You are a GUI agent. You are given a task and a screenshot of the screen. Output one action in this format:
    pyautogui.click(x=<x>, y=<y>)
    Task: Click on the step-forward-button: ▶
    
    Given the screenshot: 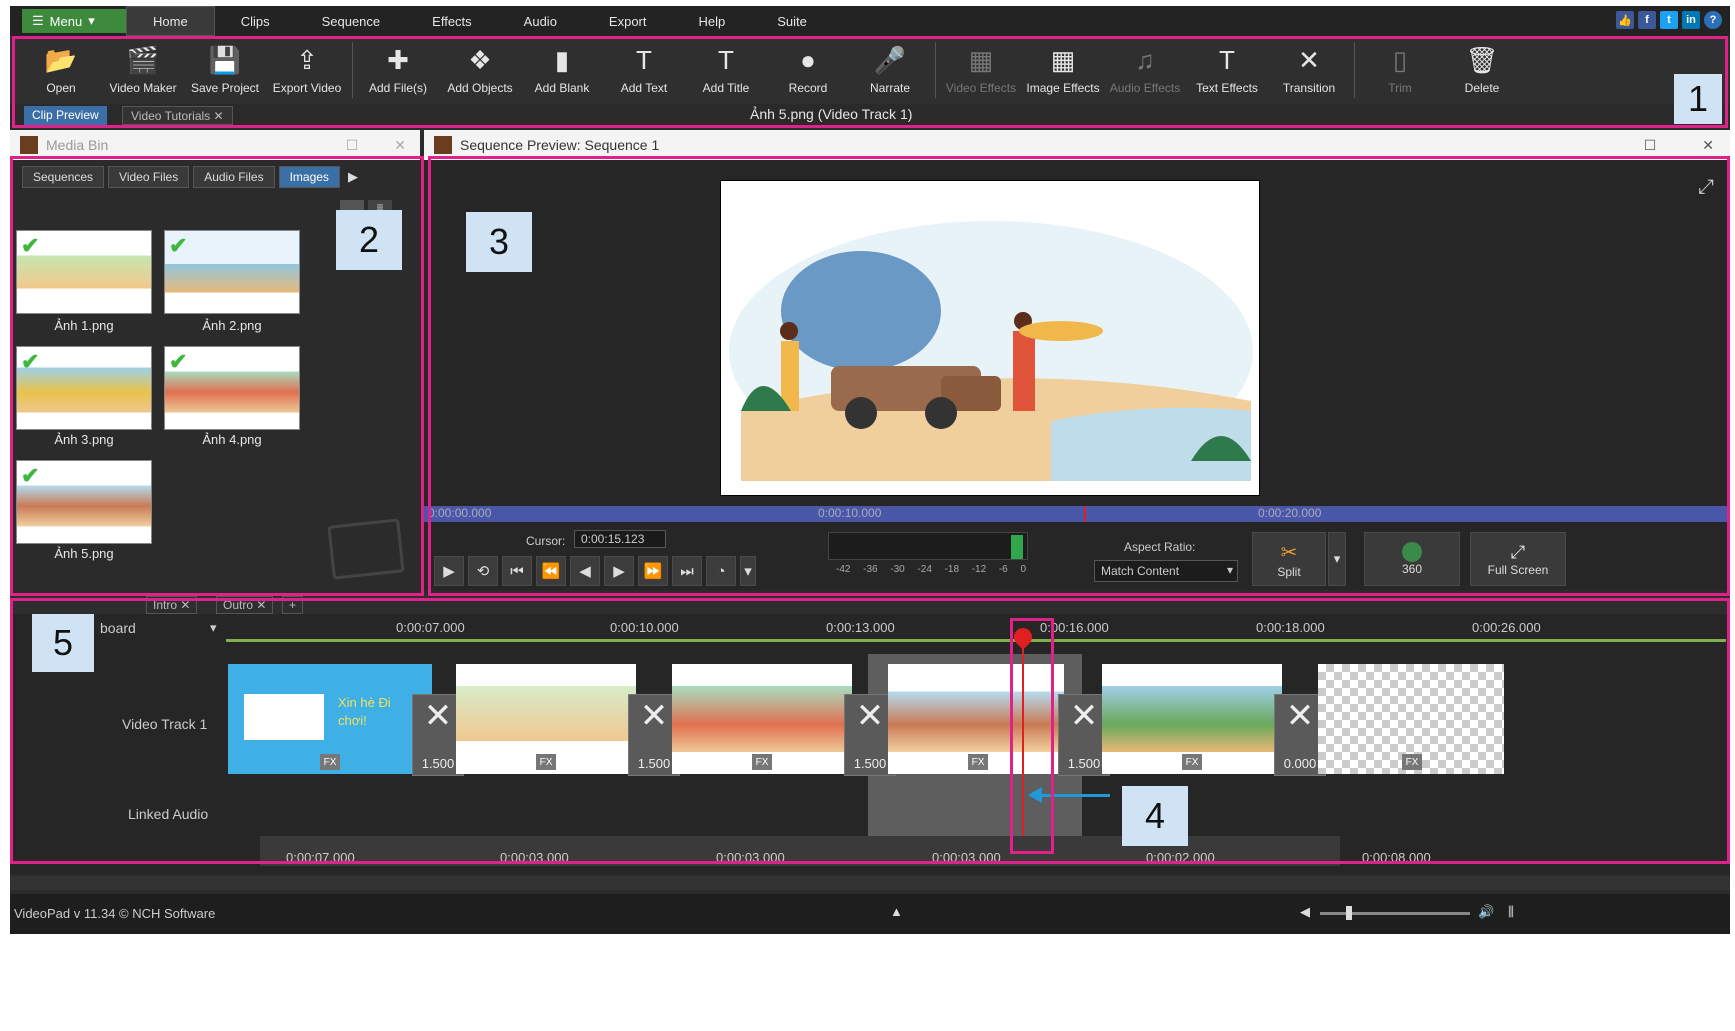 What is the action you would take?
    pyautogui.click(x=619, y=571)
    